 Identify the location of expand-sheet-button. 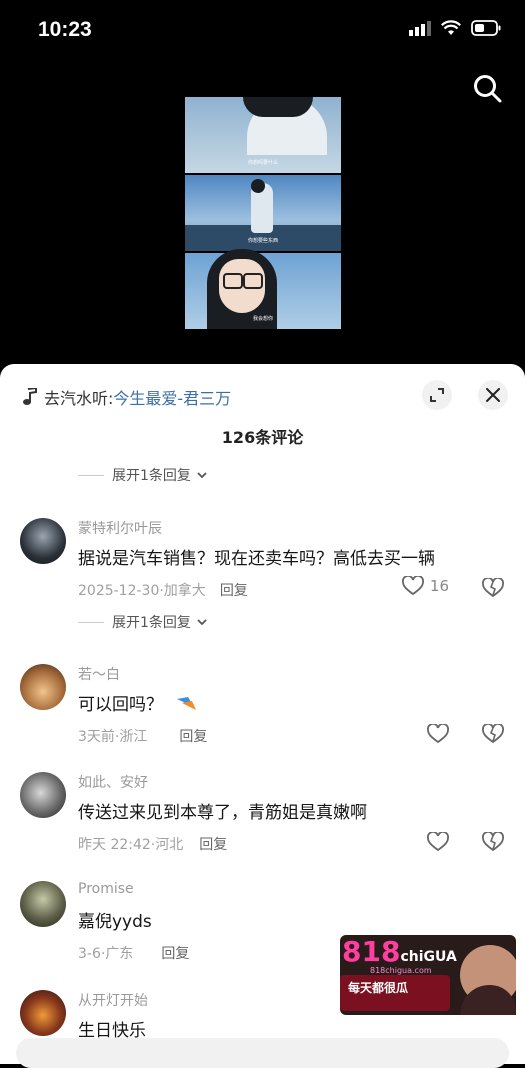
(437, 395).